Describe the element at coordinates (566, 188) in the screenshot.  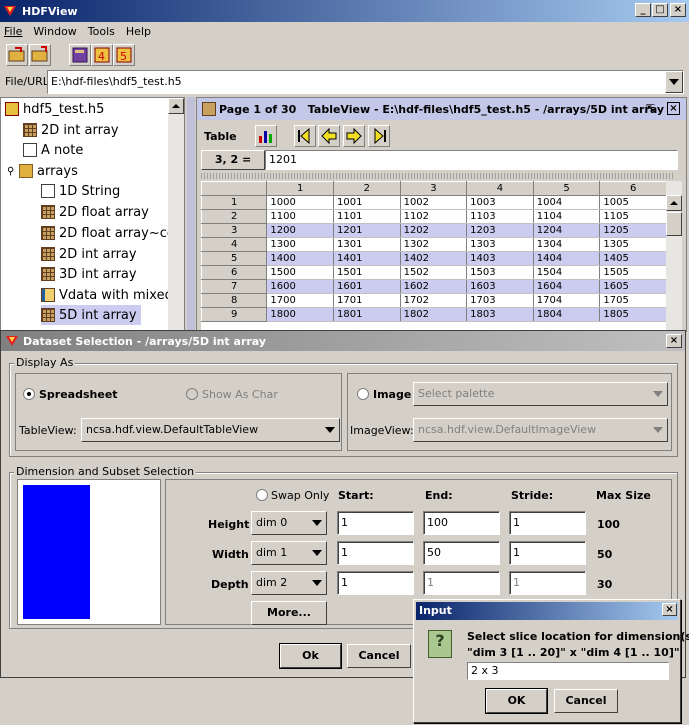
I see `column-header: 5` at that location.